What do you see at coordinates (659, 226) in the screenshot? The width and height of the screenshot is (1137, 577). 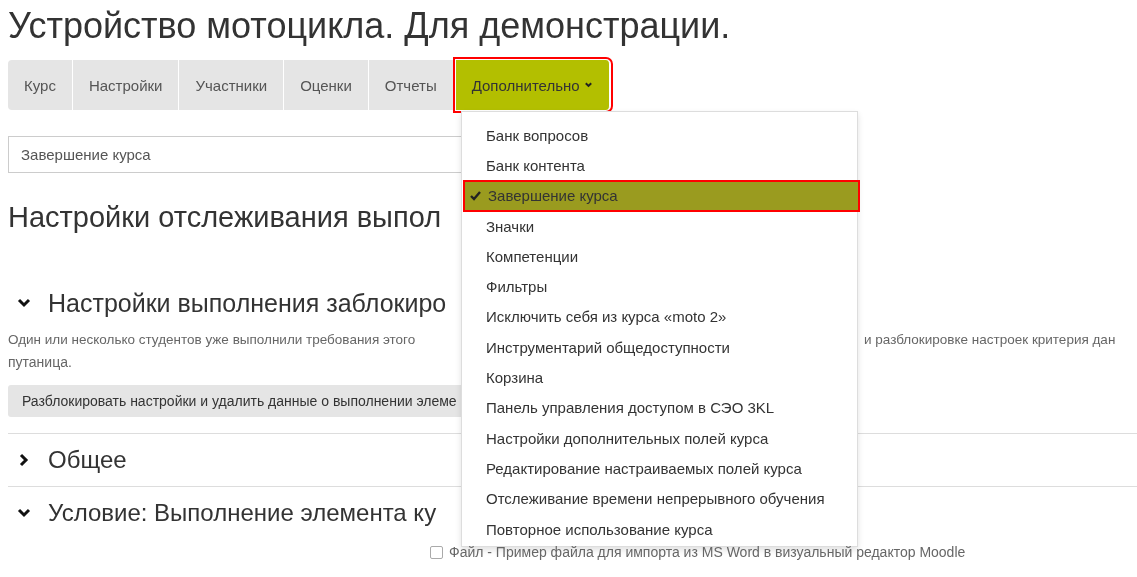 I see `menu-item: Значки` at bounding box center [659, 226].